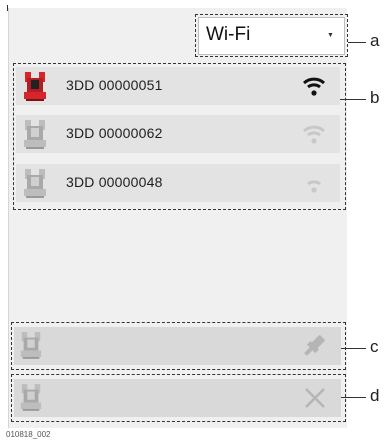  What do you see at coordinates (330, 35) in the screenshot?
I see `chevron-down-icon: ▼` at bounding box center [330, 35].